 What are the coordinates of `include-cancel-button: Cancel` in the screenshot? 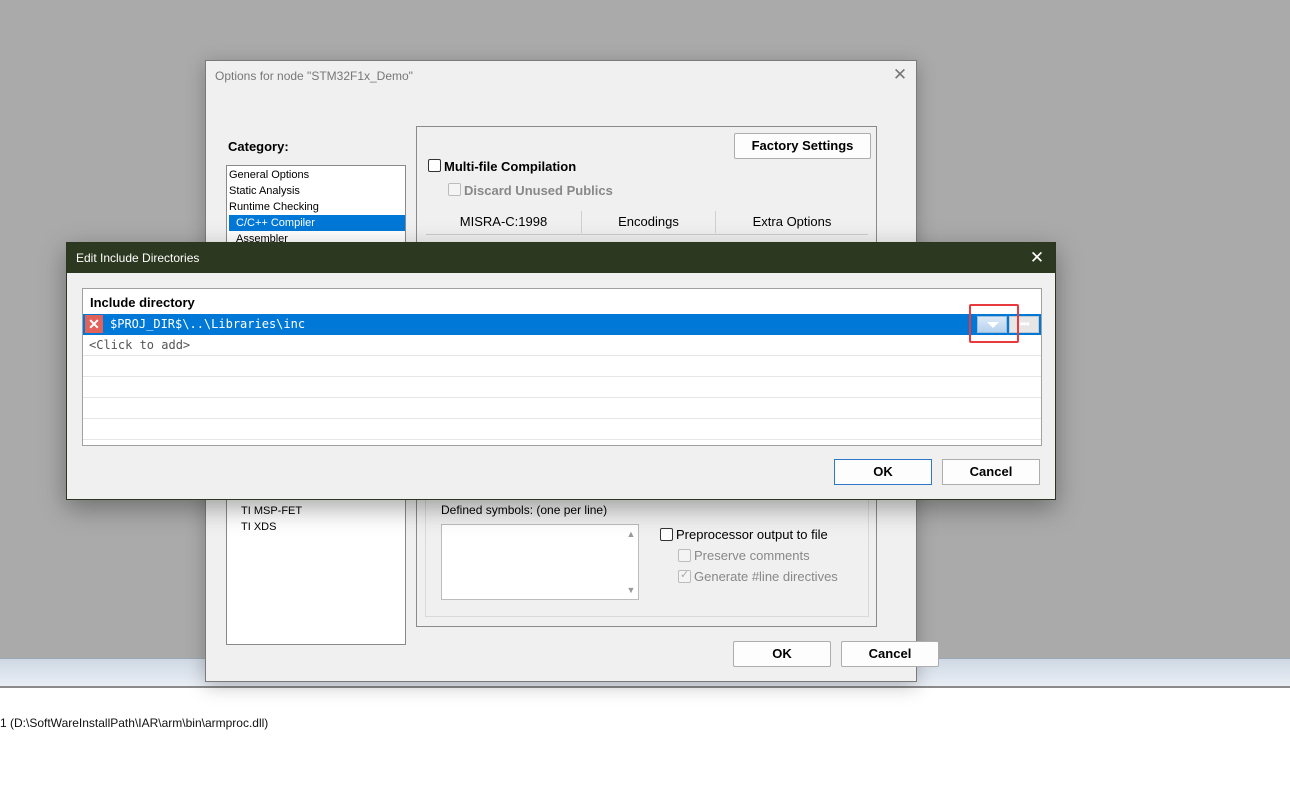 It's located at (991, 472).